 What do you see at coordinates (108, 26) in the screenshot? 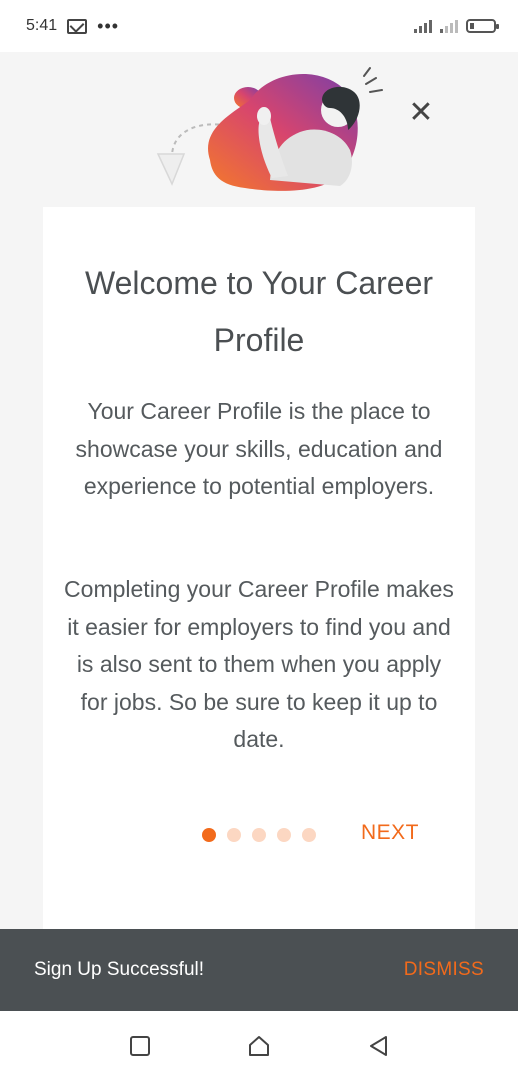
I see `overflow-dots-icon: •••` at bounding box center [108, 26].